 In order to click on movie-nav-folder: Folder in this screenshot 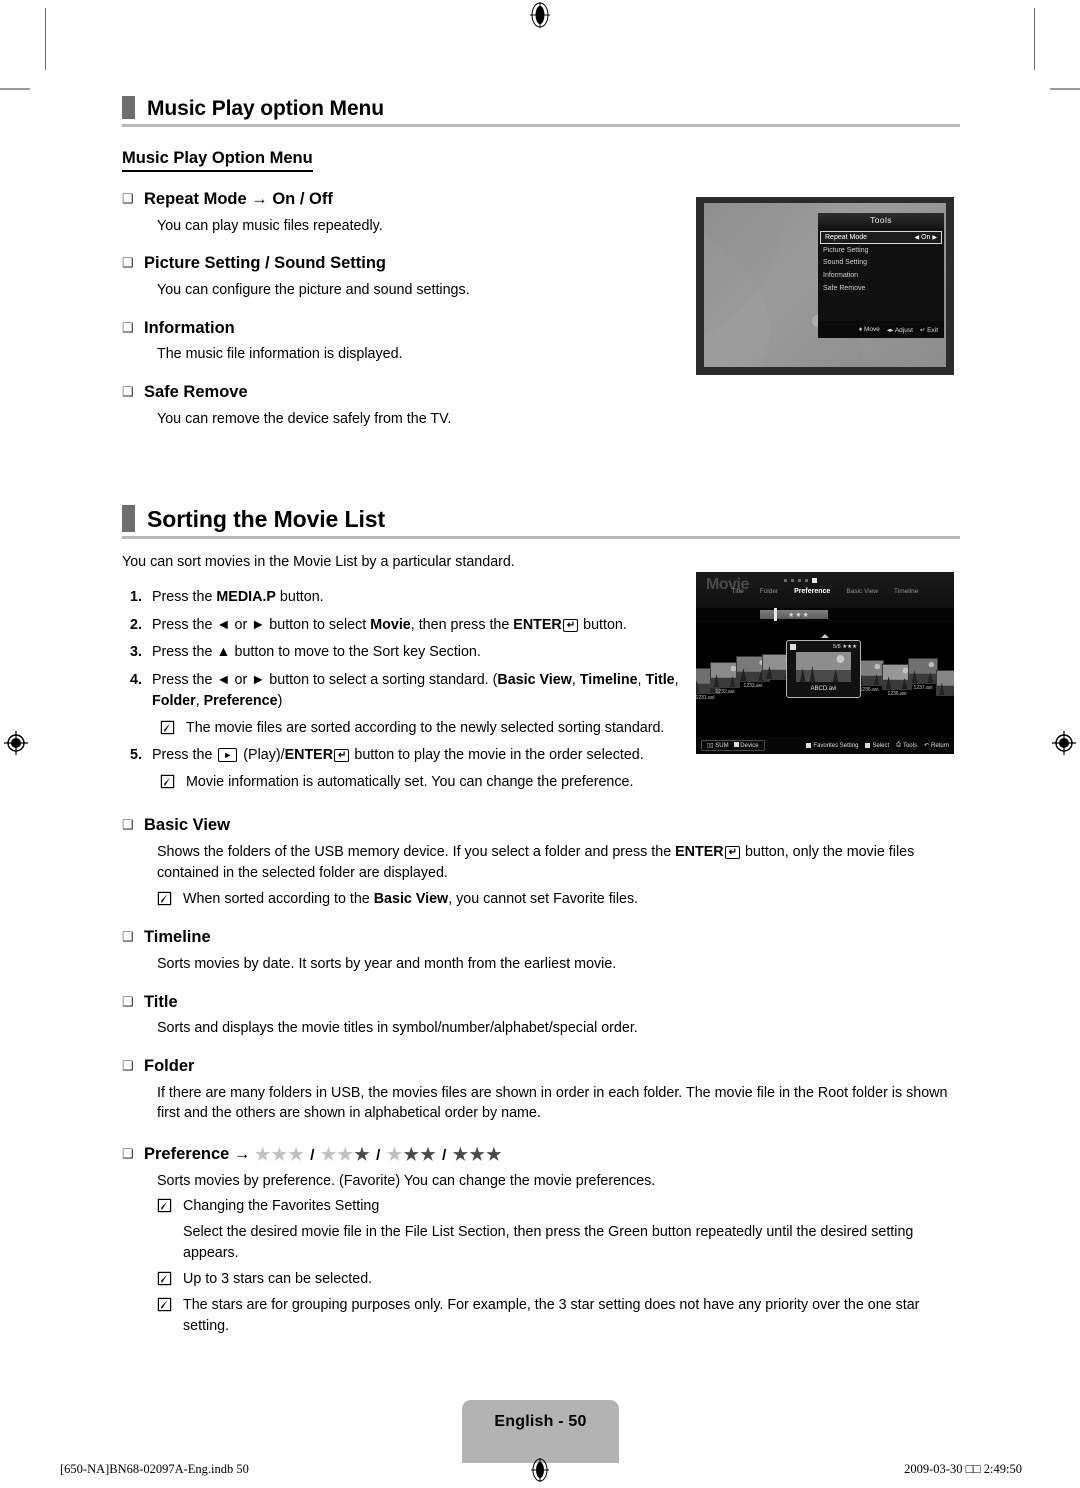, I will do `click(769, 591)`.